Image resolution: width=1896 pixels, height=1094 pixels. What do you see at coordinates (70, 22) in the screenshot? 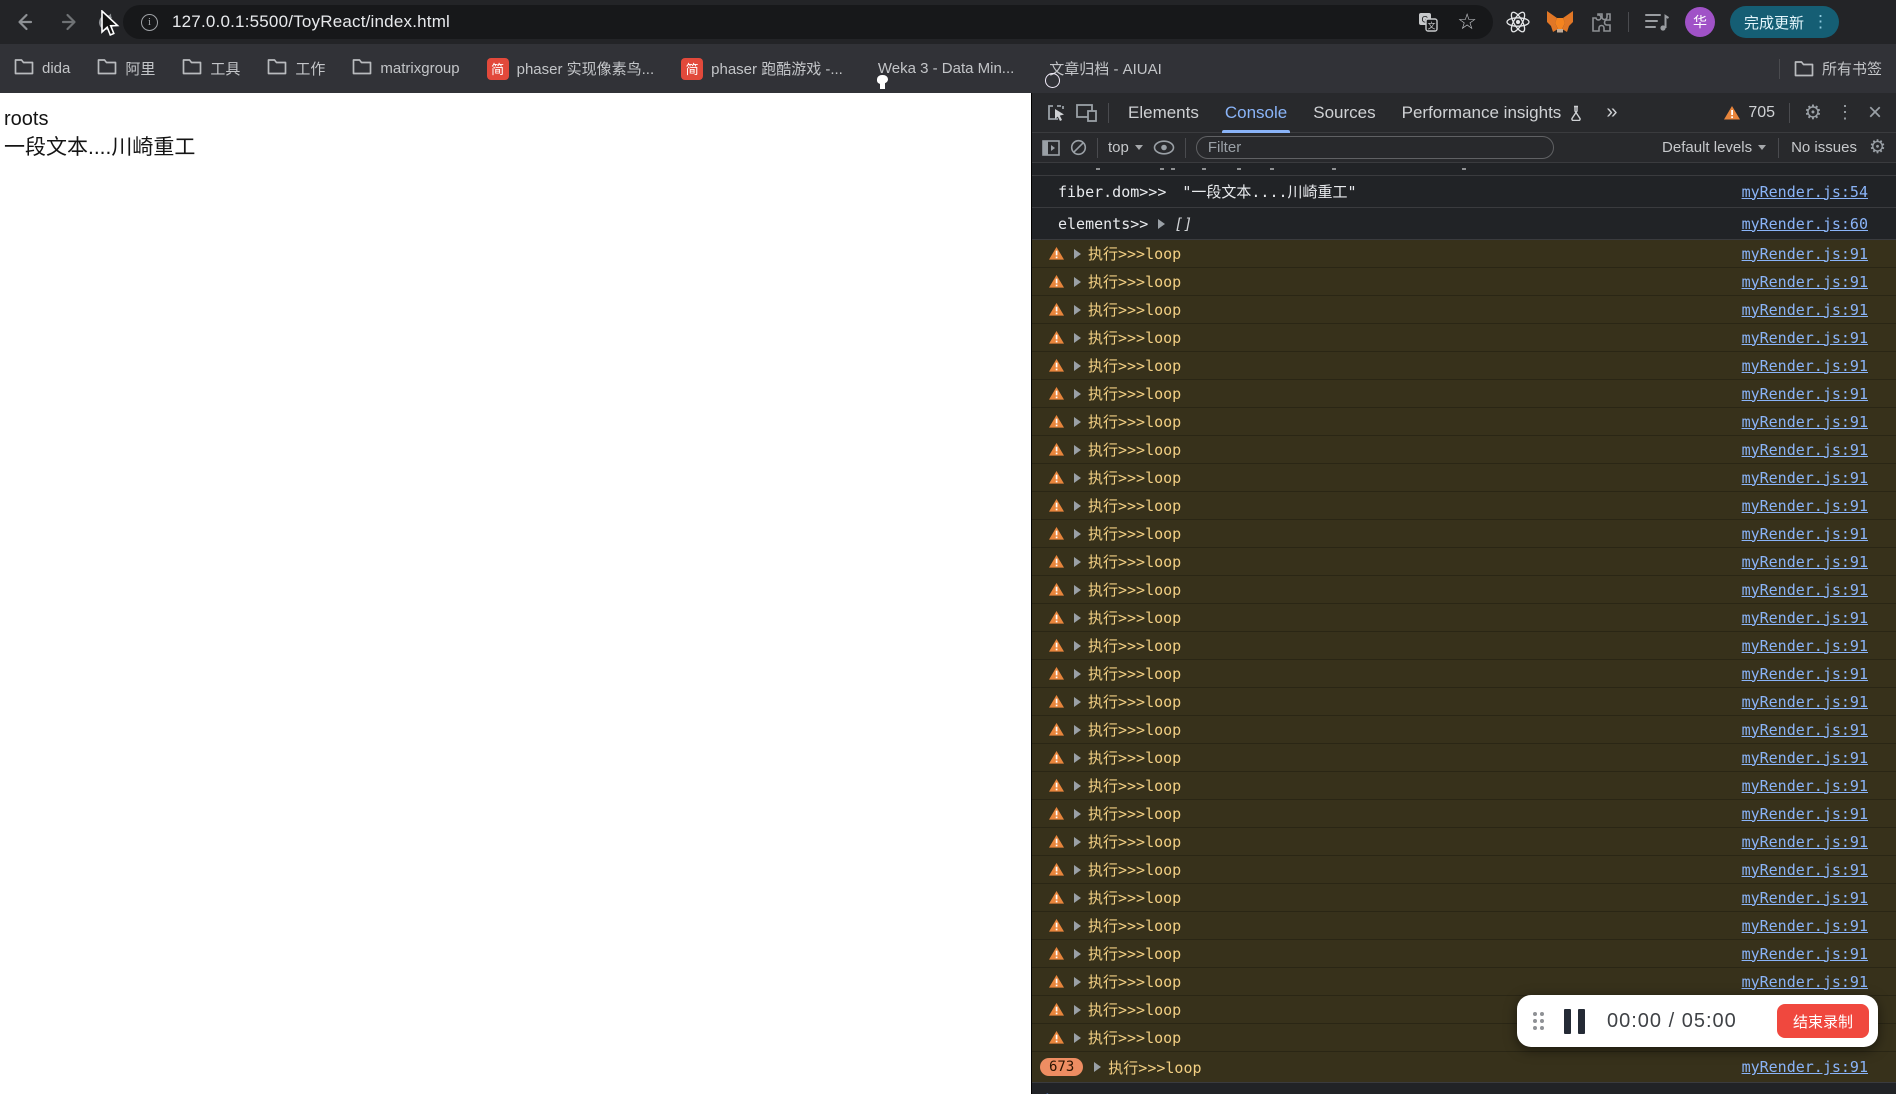
I see `forward-icon` at bounding box center [70, 22].